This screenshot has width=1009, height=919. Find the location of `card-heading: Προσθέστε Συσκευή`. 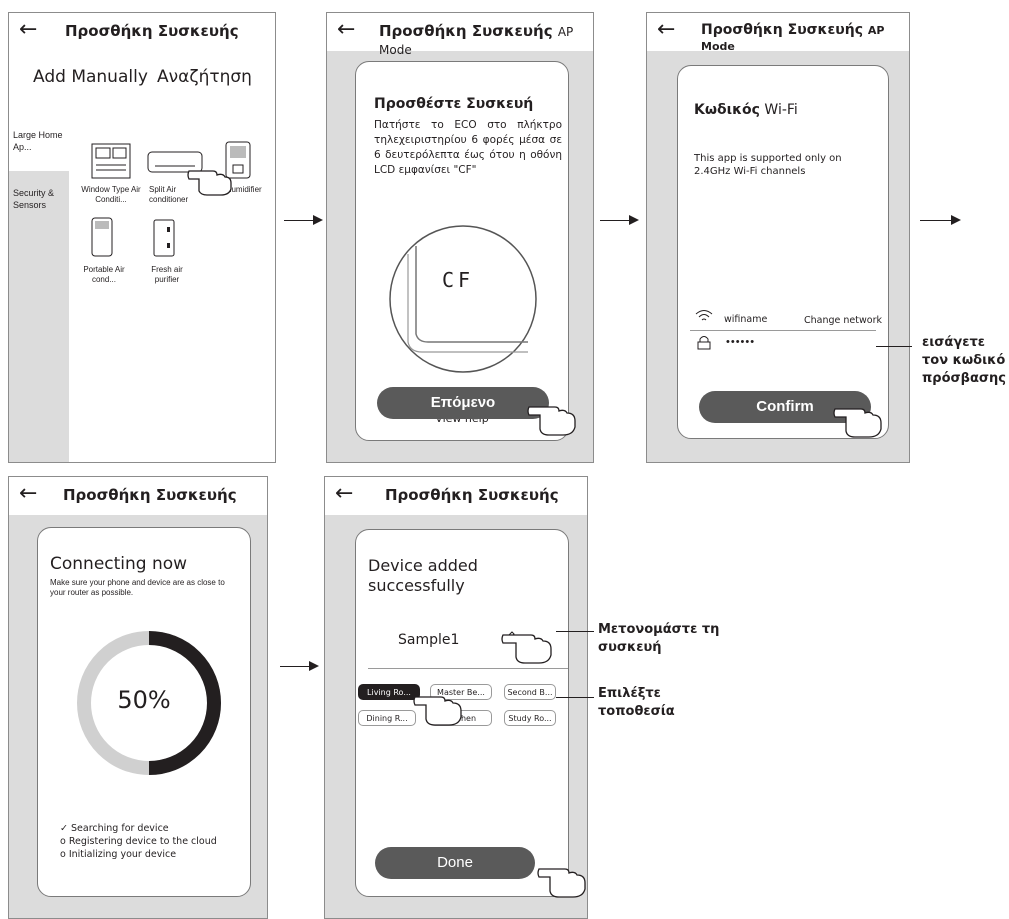

card-heading: Προσθέστε Συσκευή is located at coordinates (454, 104).